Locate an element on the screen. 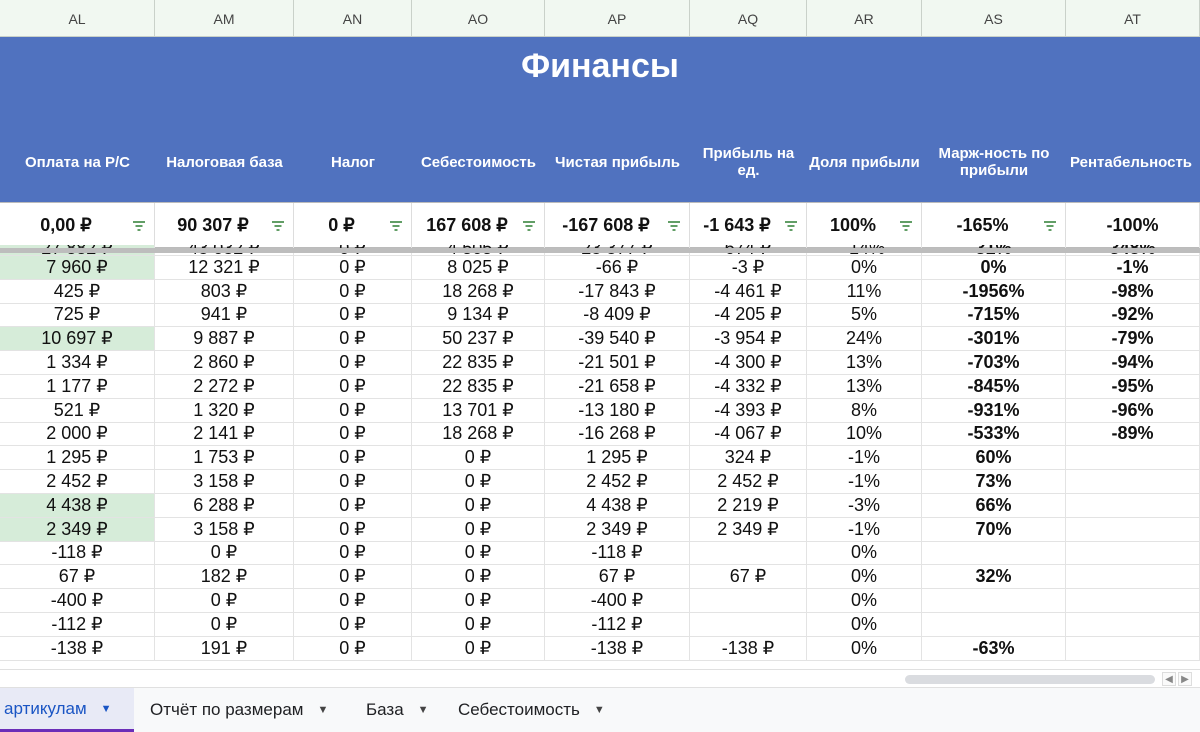 The height and width of the screenshot is (732, 1200). cell-am: 3 158 ₽ is located at coordinates (224, 529).